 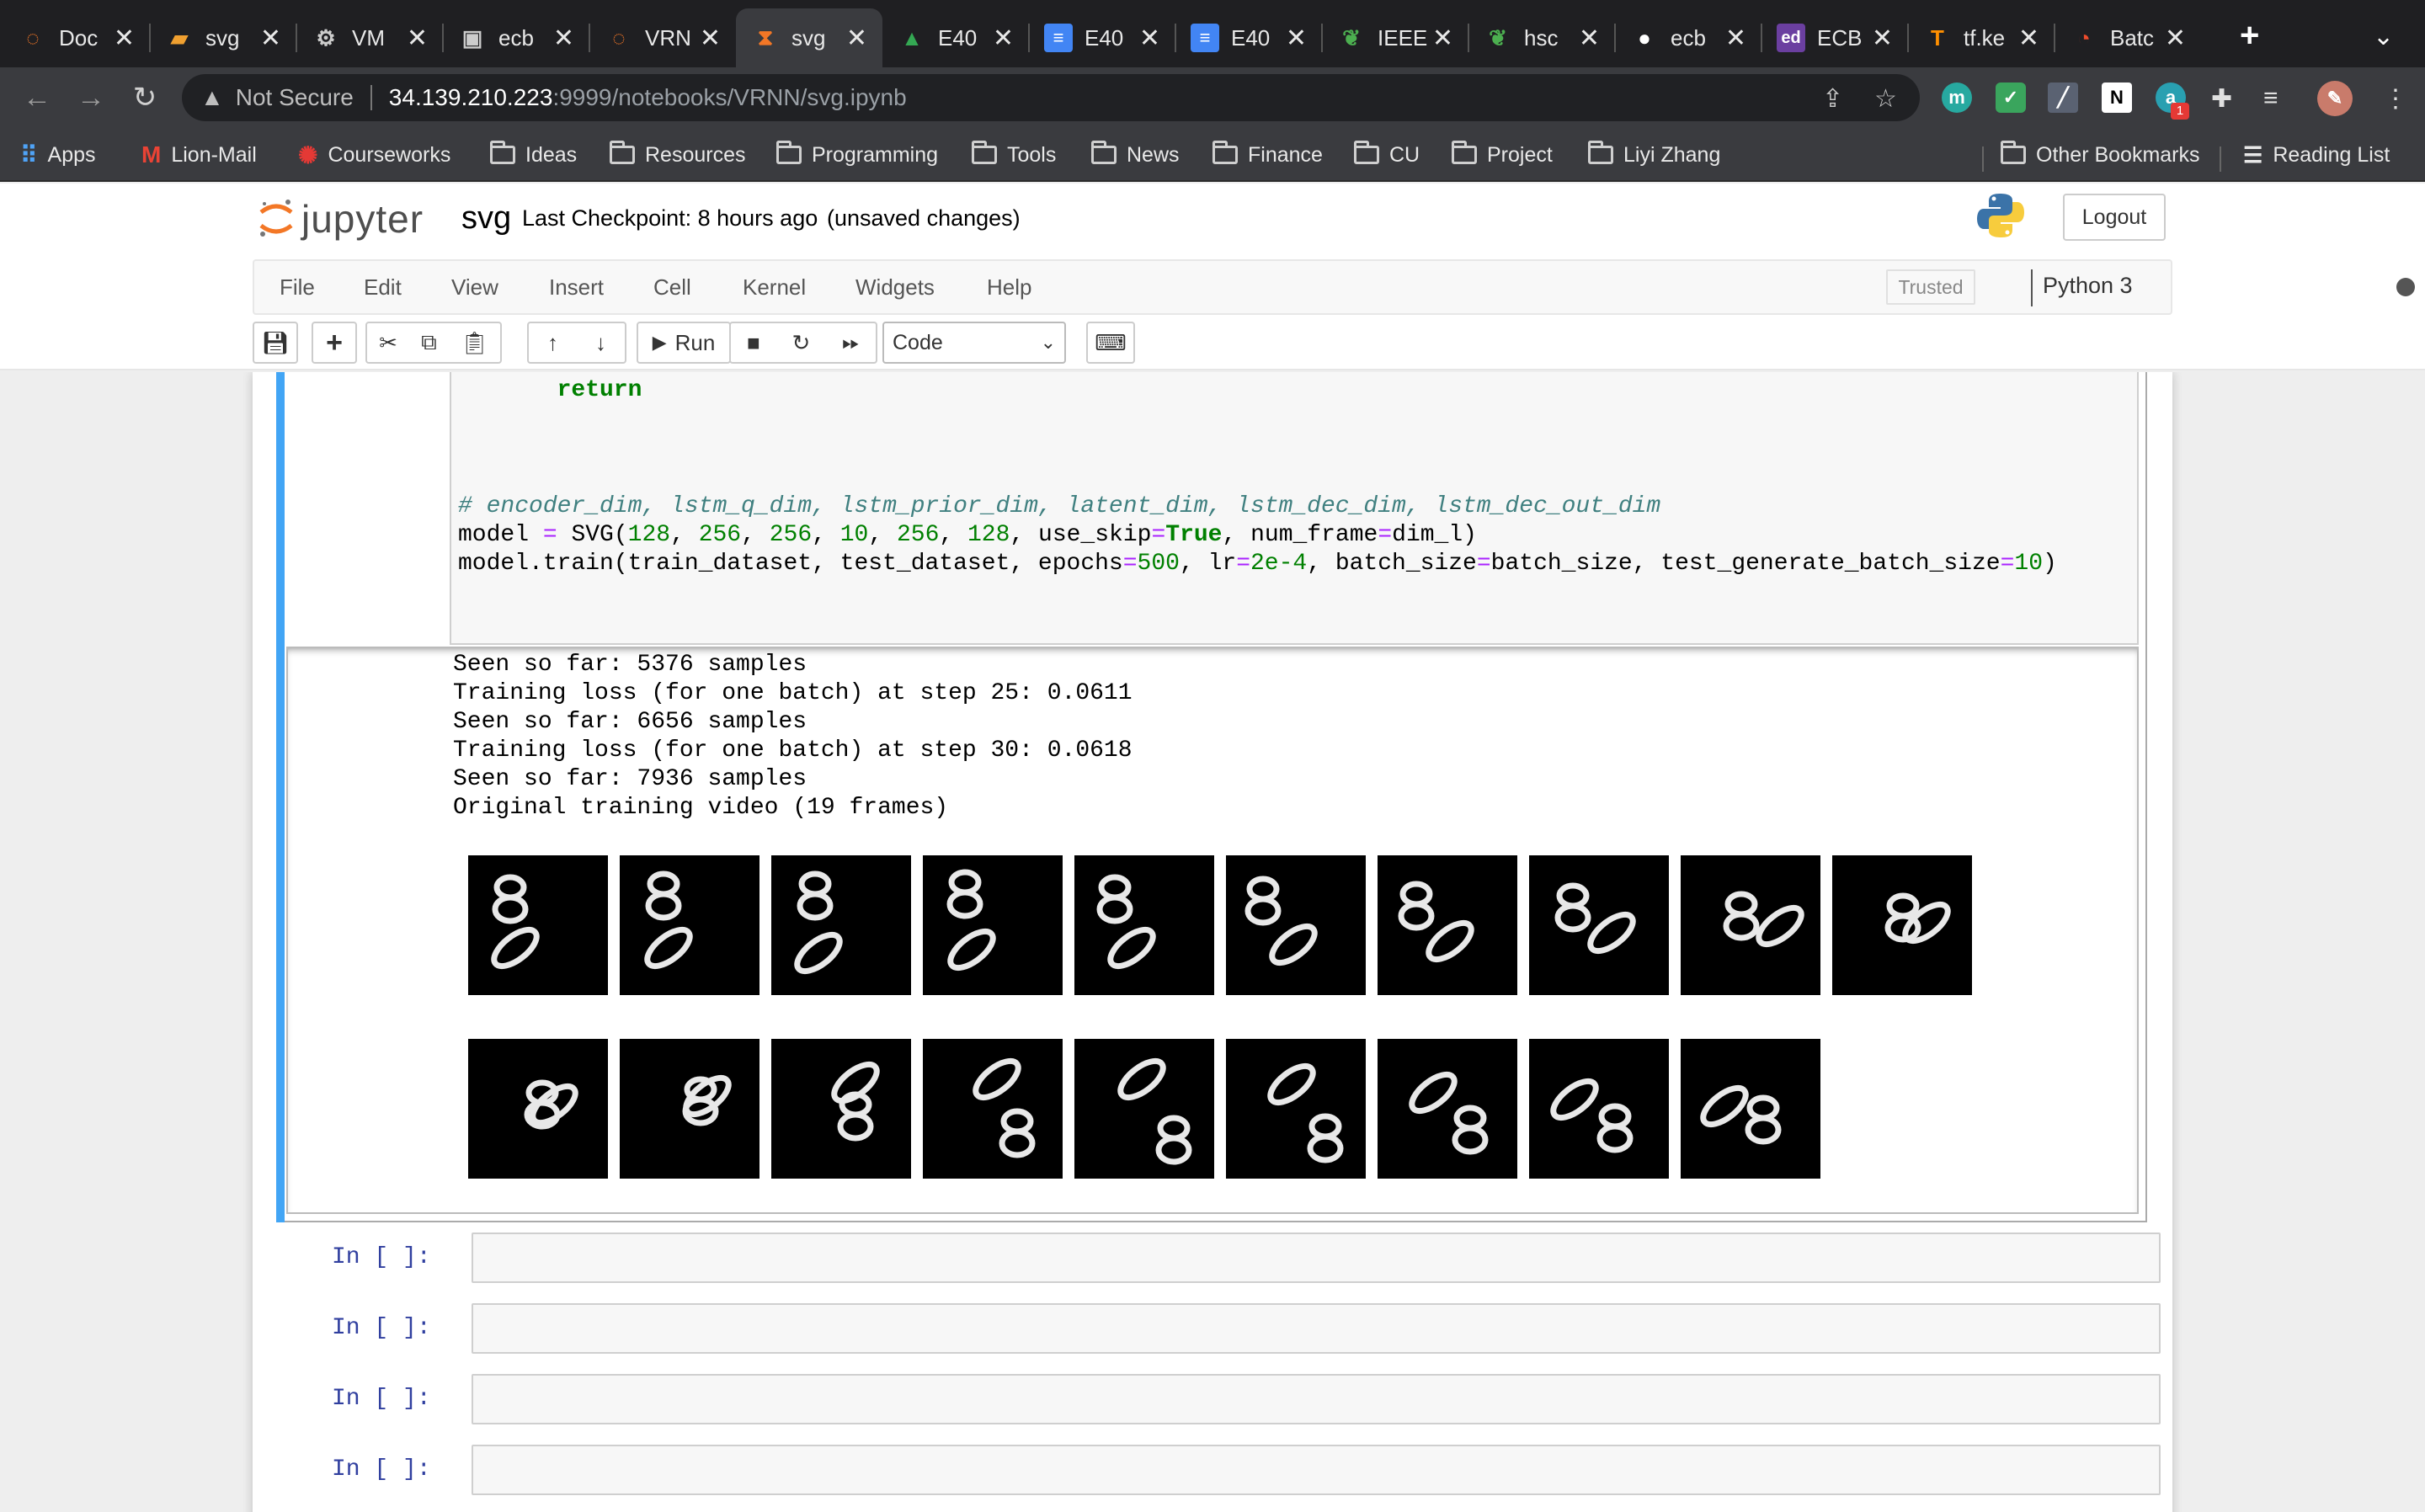 I want to click on paste-icon: 📋︎, so click(x=474, y=343).